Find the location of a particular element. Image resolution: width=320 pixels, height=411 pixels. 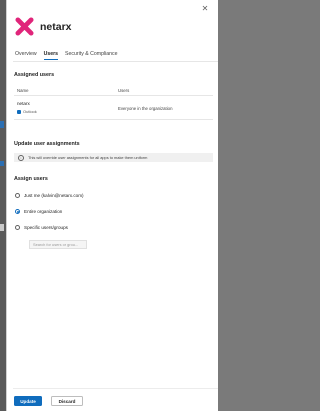

tab-security-compliance: Security & Compliance is located at coordinates (91, 55).